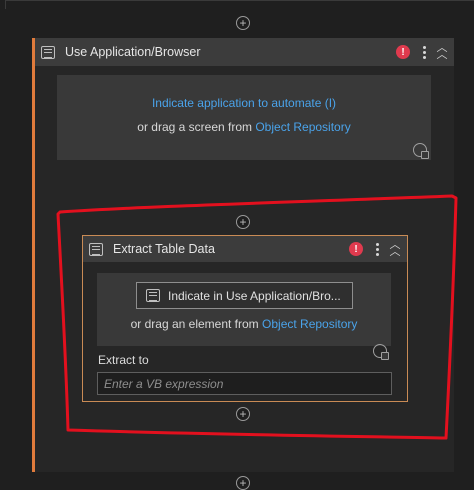  Describe the element at coordinates (196, 127) in the screenshot. I see `drag-screen-text: or drag a screen from` at that location.